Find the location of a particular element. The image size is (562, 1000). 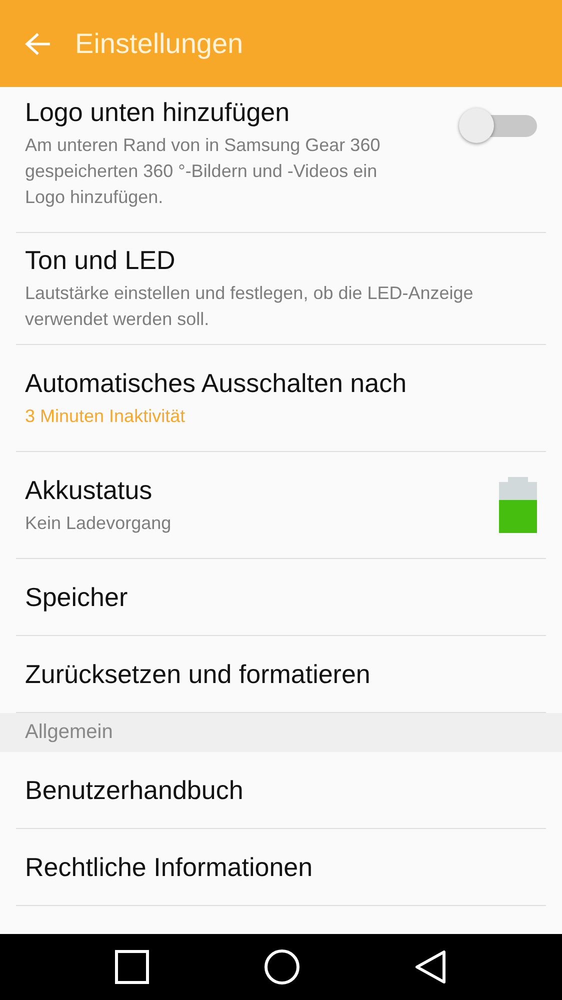

recent-apps-icon is located at coordinates (132, 967).